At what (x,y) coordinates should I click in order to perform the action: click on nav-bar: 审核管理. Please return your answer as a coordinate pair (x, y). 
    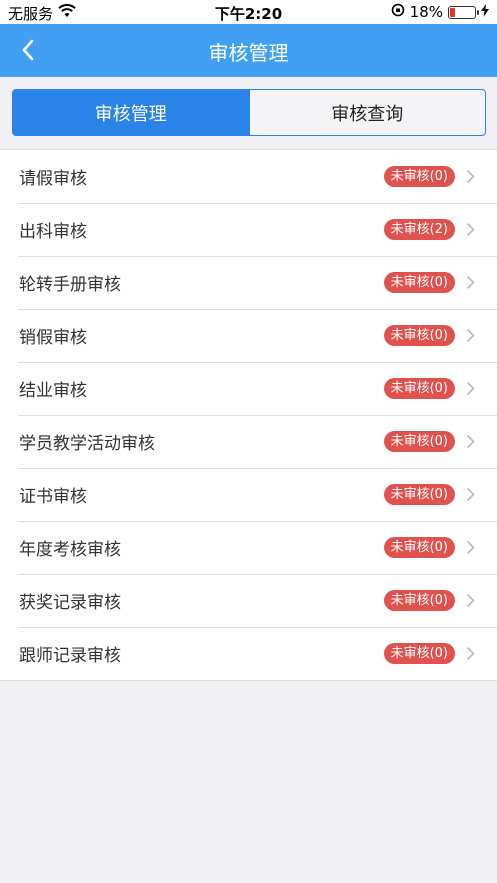
    Looking at the image, I should click on (248, 50).